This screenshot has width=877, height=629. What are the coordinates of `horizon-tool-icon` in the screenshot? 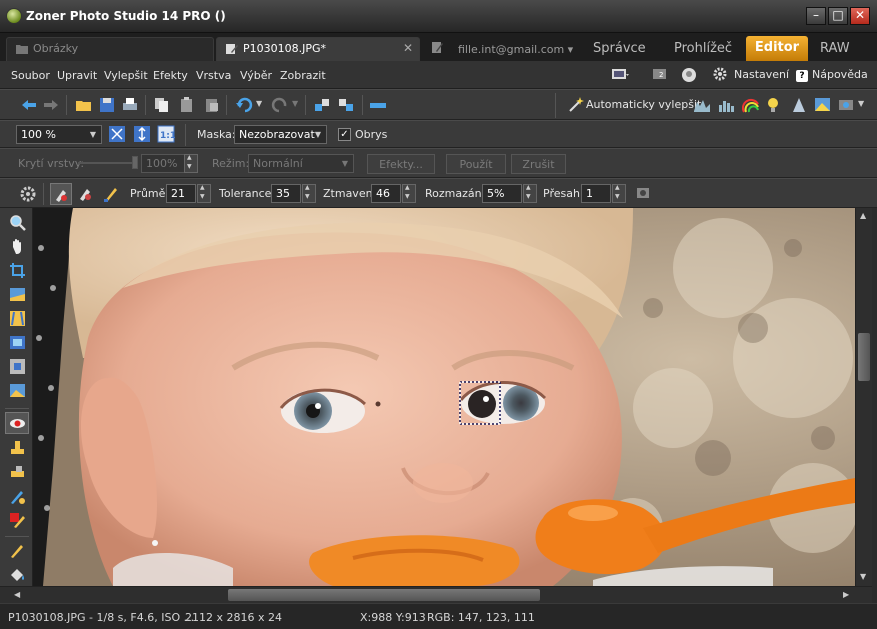 It's located at (17, 294).